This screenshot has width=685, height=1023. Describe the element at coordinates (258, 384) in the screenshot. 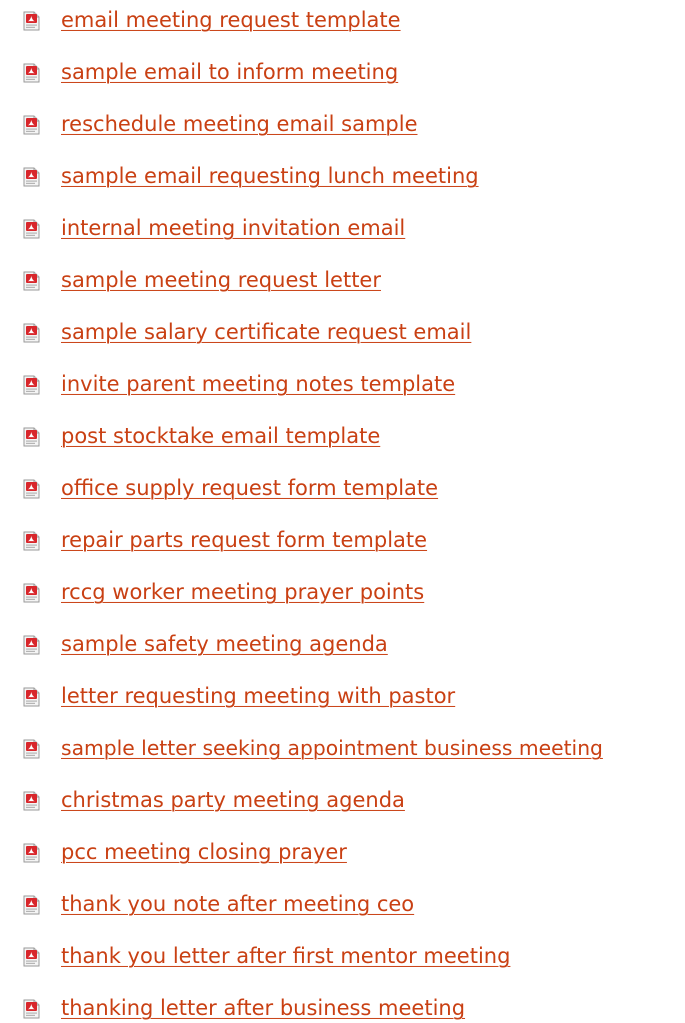

I see `link-invite-parent-meeting-notes-template: invite parent meeting notes template` at that location.